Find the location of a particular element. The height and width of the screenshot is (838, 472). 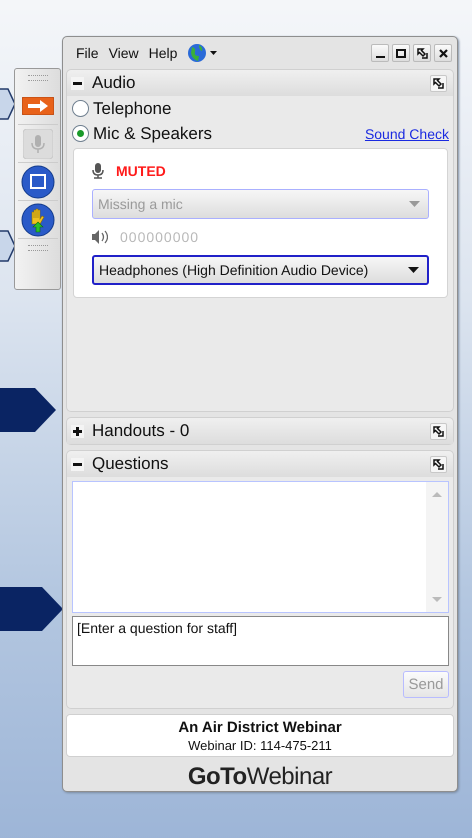

webinar-title: An Air District Webinar is located at coordinates (260, 727).